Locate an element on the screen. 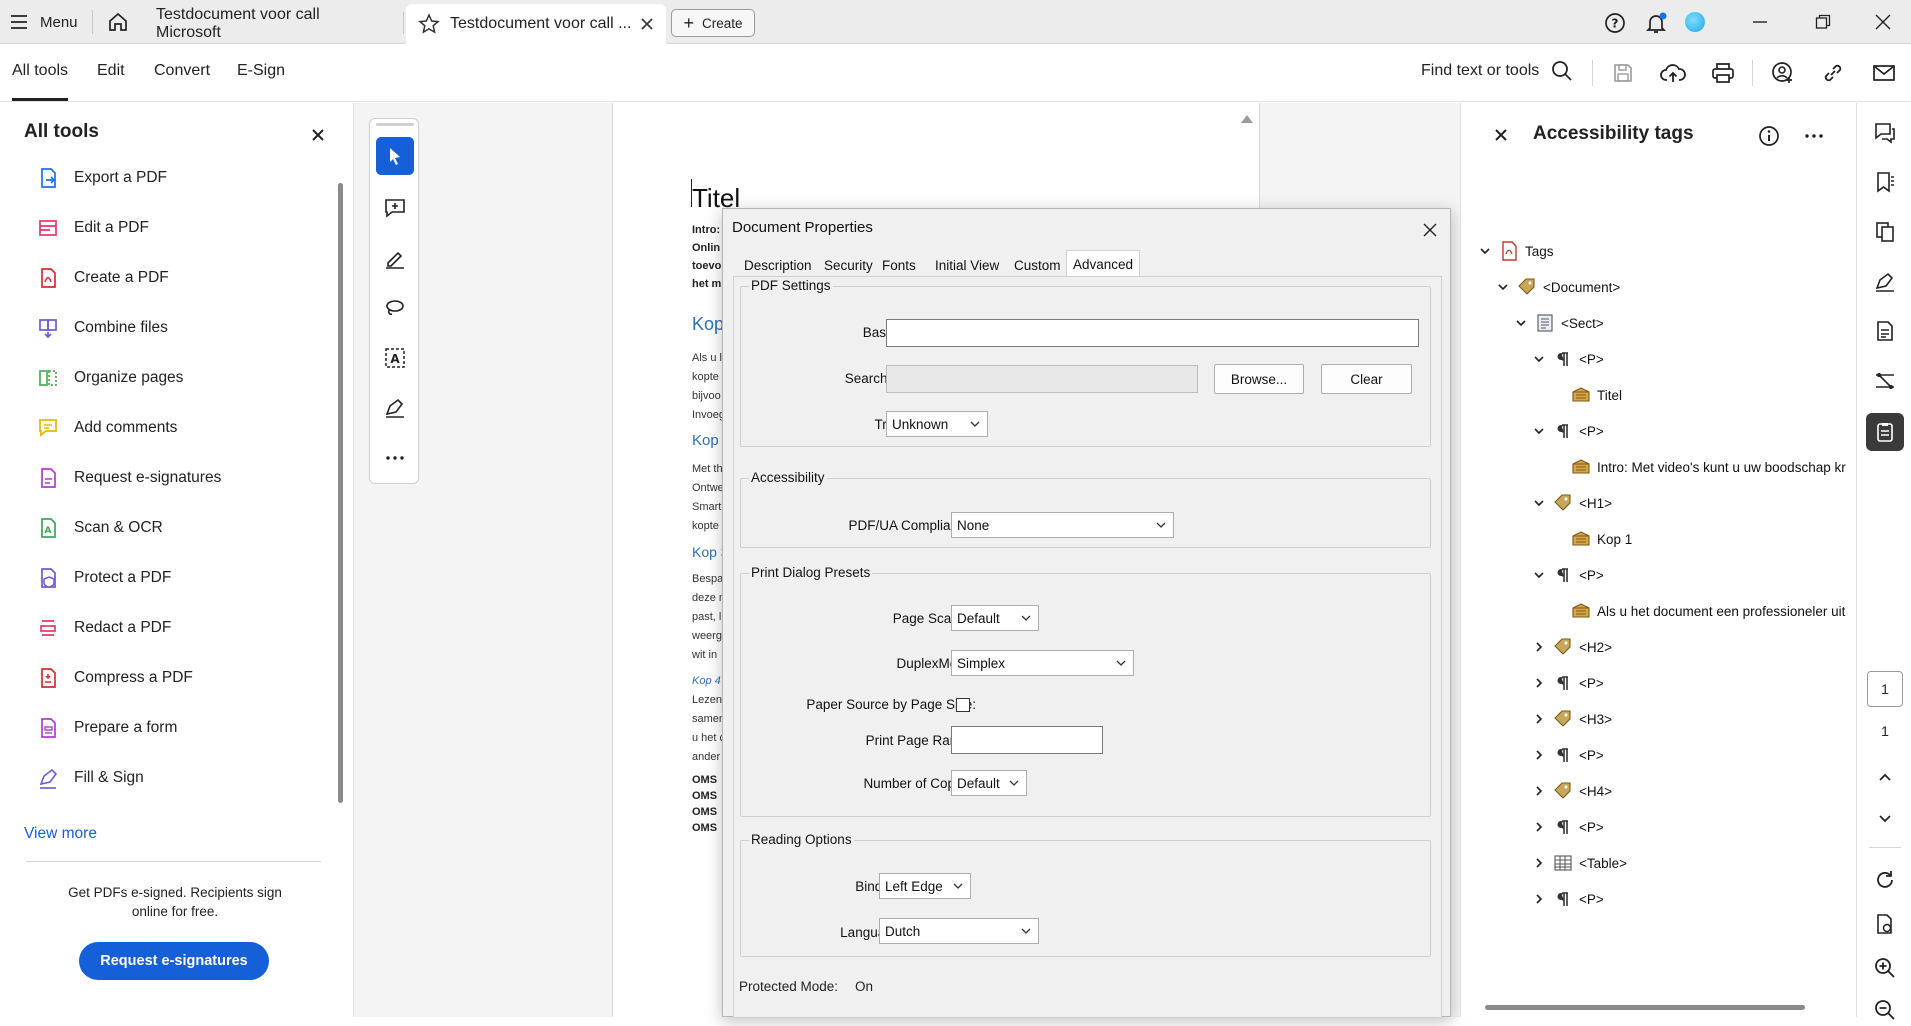  base-url-input is located at coordinates (1152, 333).